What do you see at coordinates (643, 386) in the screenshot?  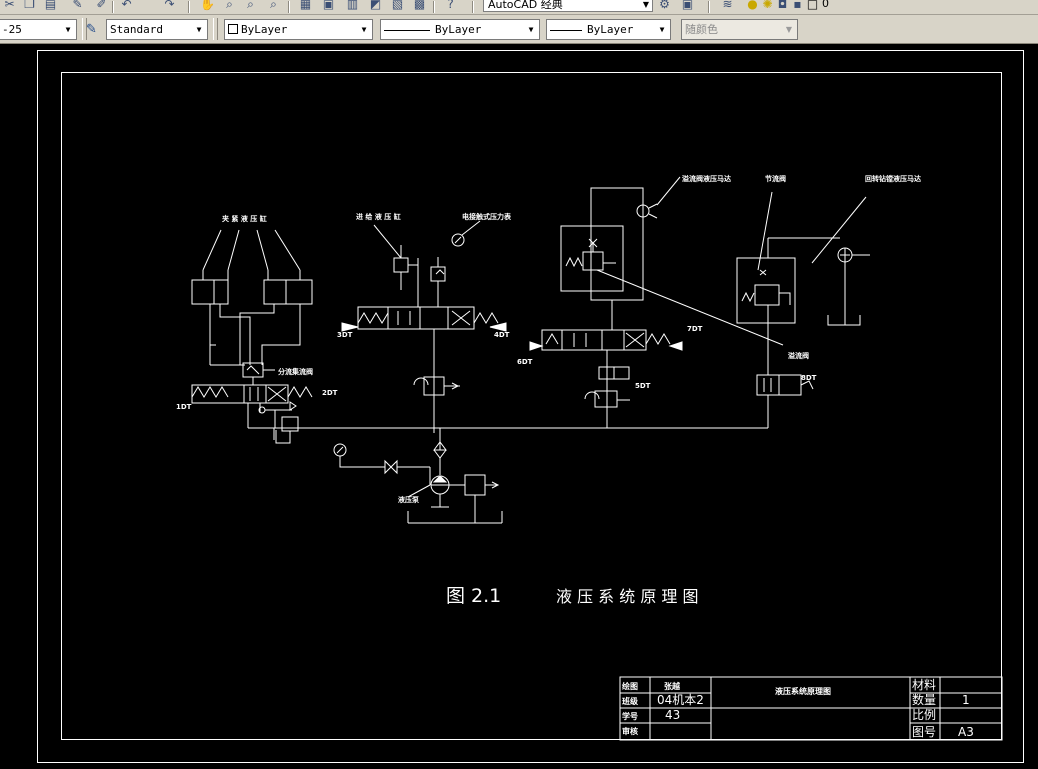 I see `label-5dt: 5DT` at bounding box center [643, 386].